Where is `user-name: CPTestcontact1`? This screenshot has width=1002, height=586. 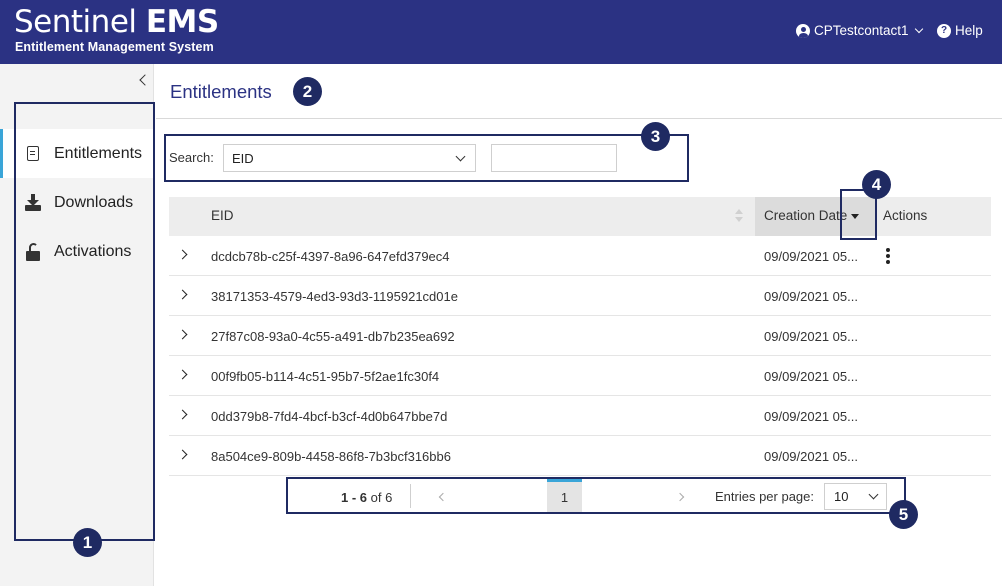 user-name: CPTestcontact1 is located at coordinates (861, 30).